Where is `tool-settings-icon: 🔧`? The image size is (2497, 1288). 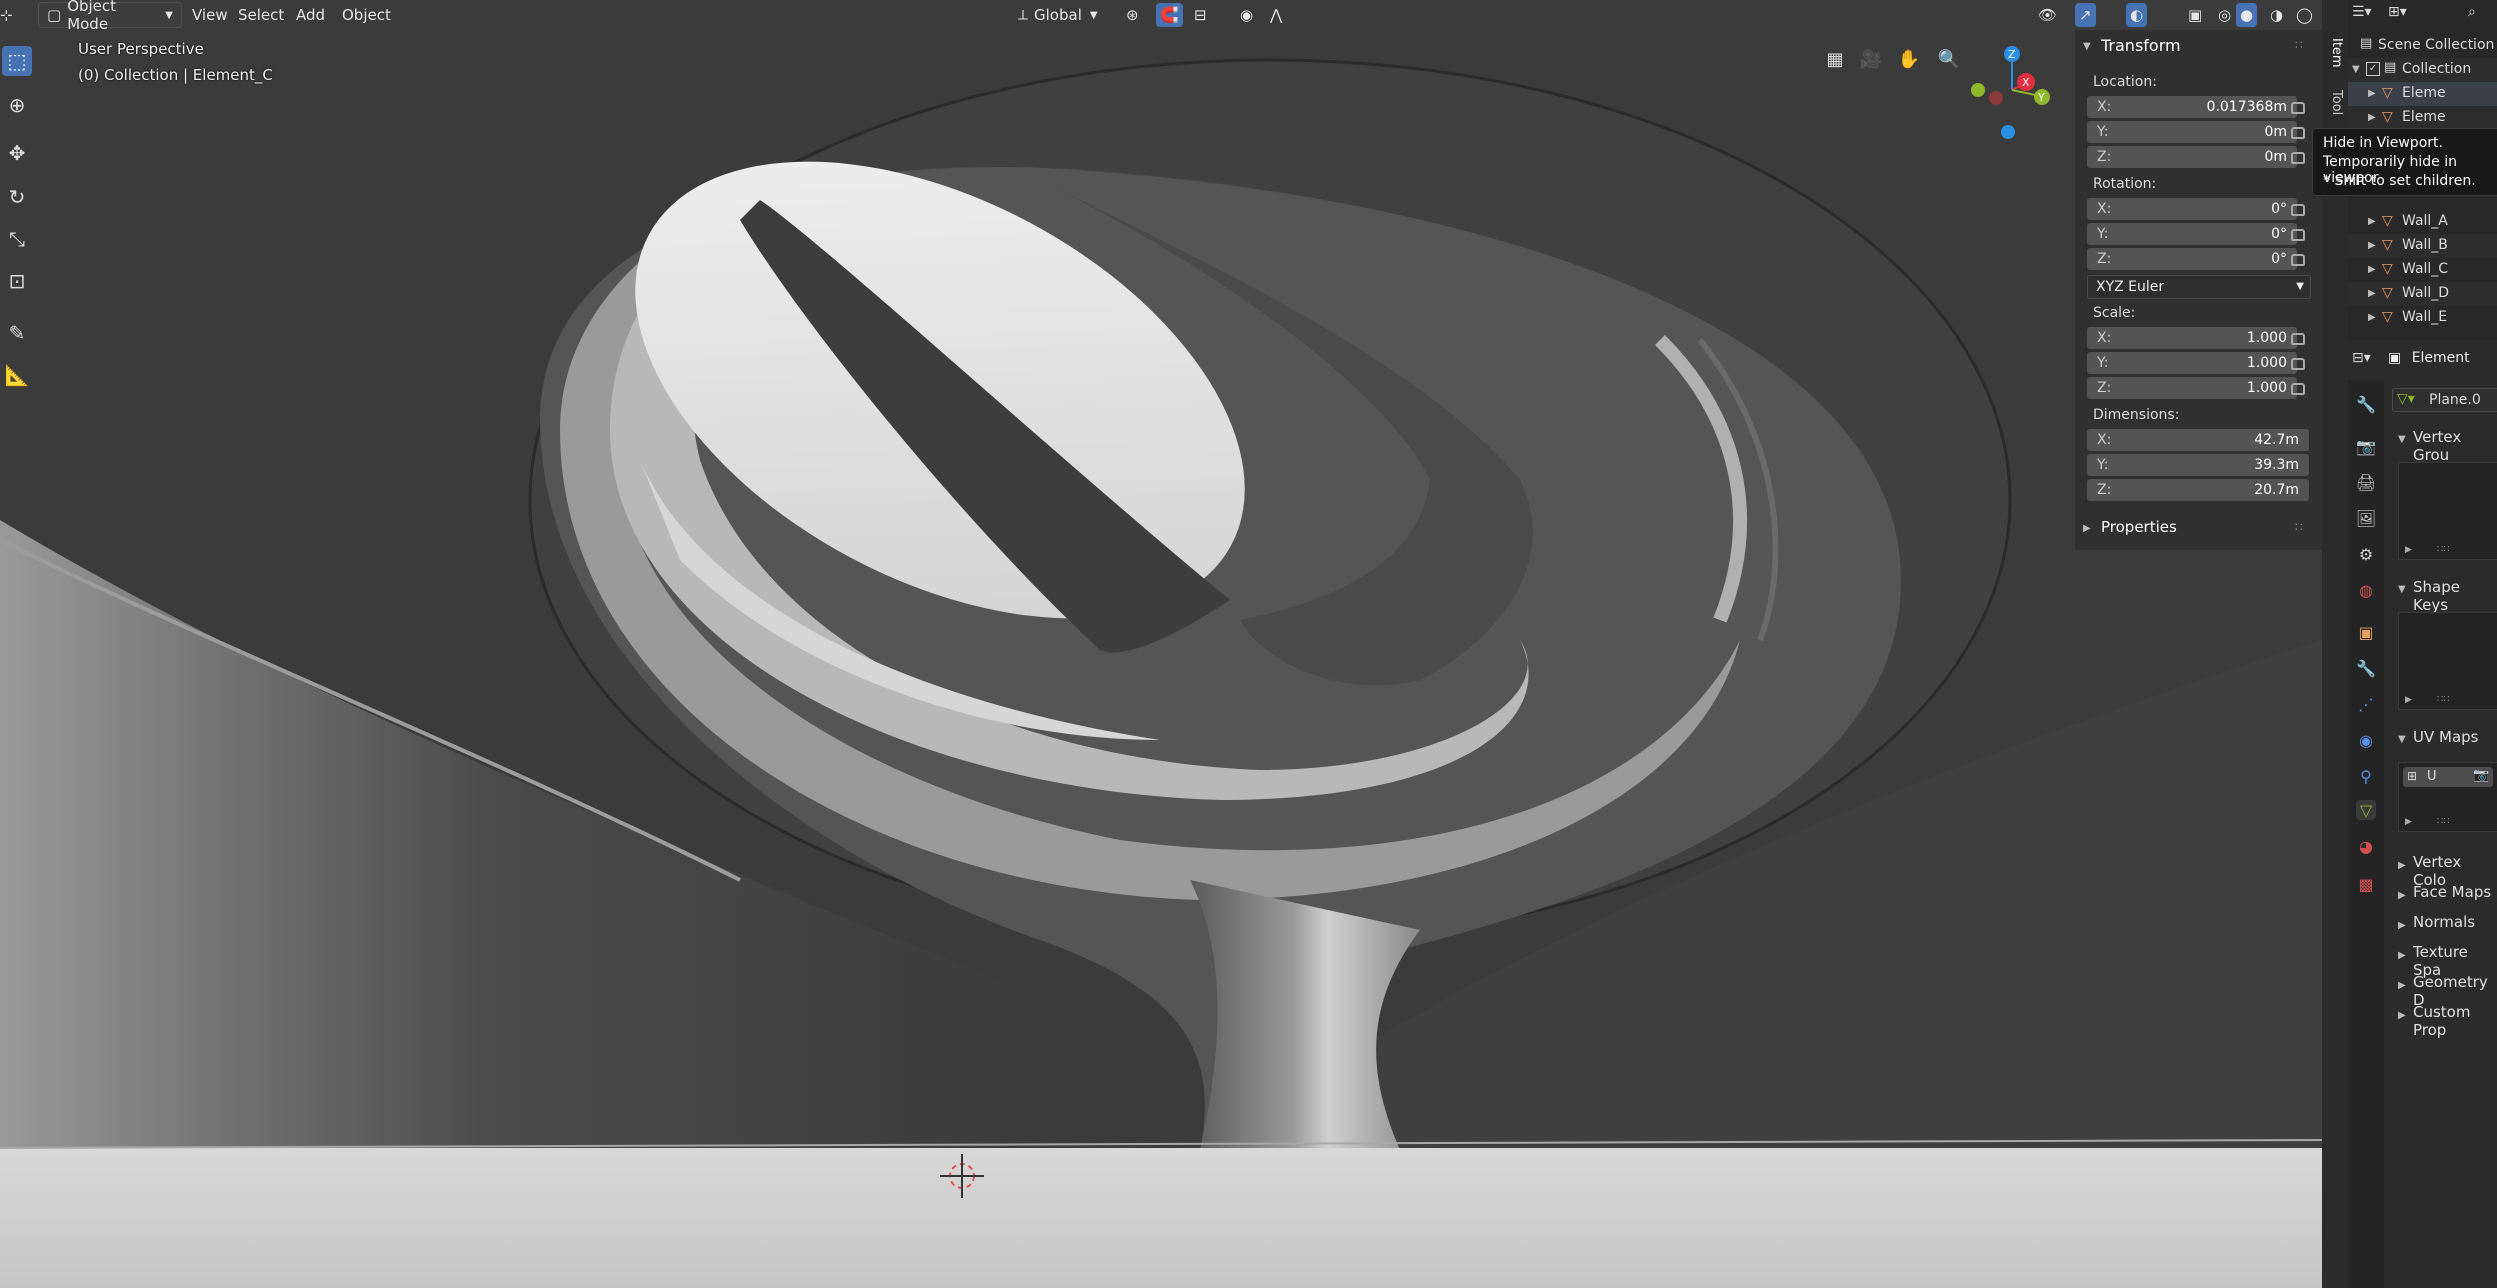
tool-settings-icon: 🔧 is located at coordinates (2366, 404).